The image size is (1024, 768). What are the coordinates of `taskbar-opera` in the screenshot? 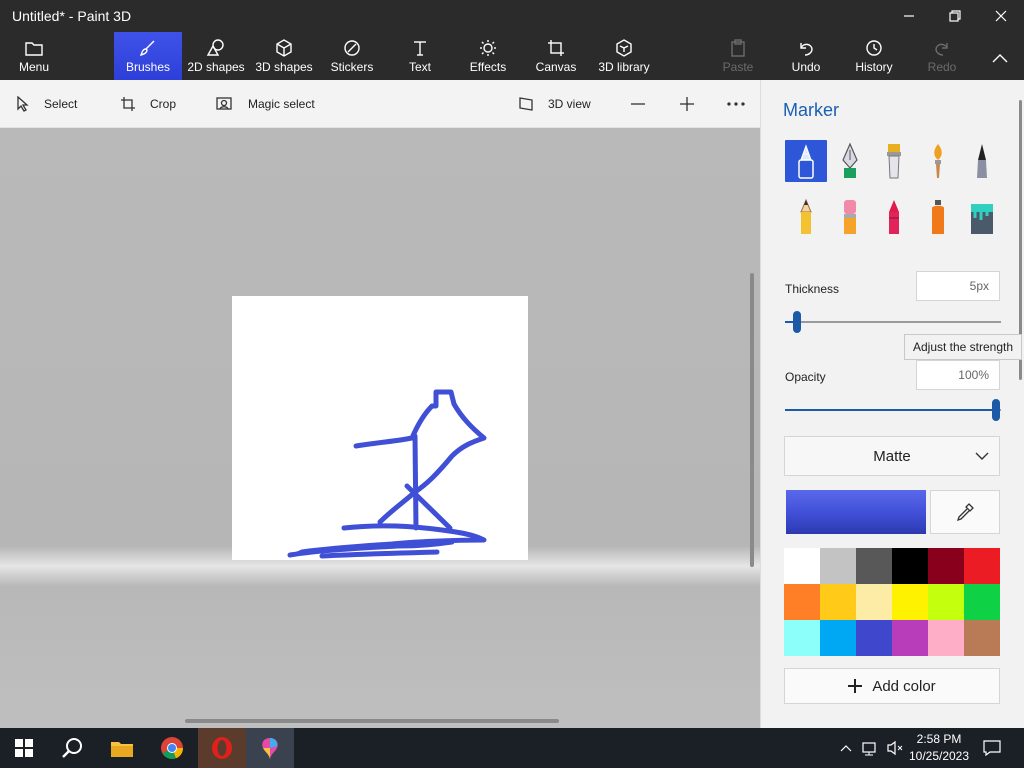 It's located at (222, 748).